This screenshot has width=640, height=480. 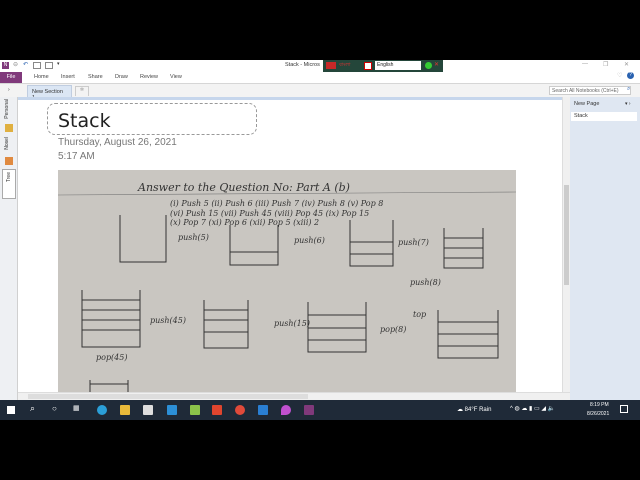 I want to click on tab-insert: Insert, so click(x=68, y=77).